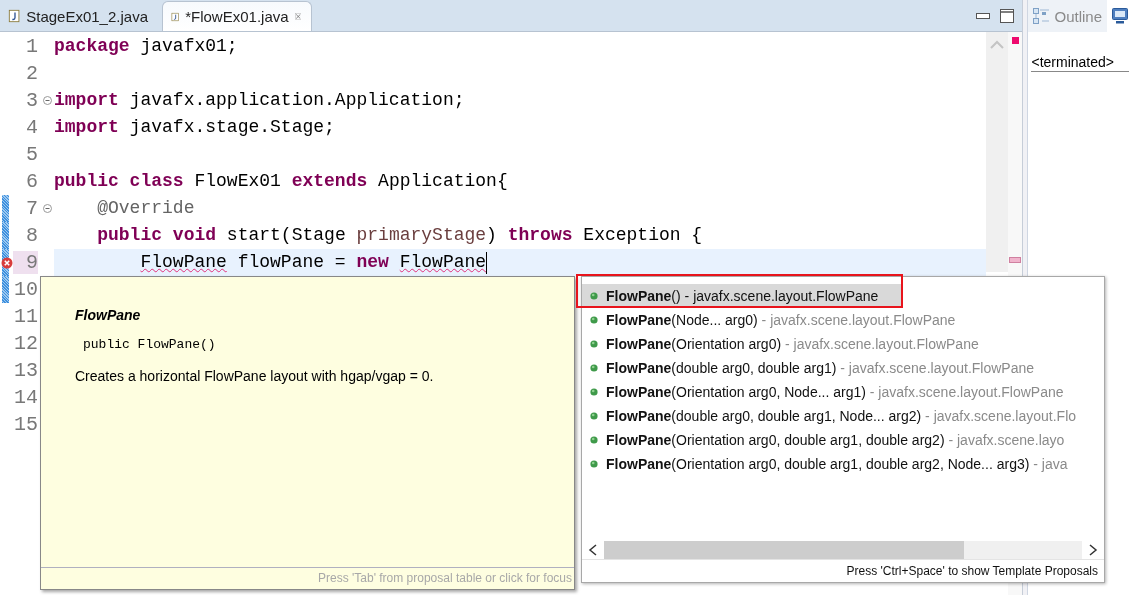 The height and width of the screenshot is (595, 1133). Describe the element at coordinates (146, 208) in the screenshot. I see `code-text: @Override` at that location.